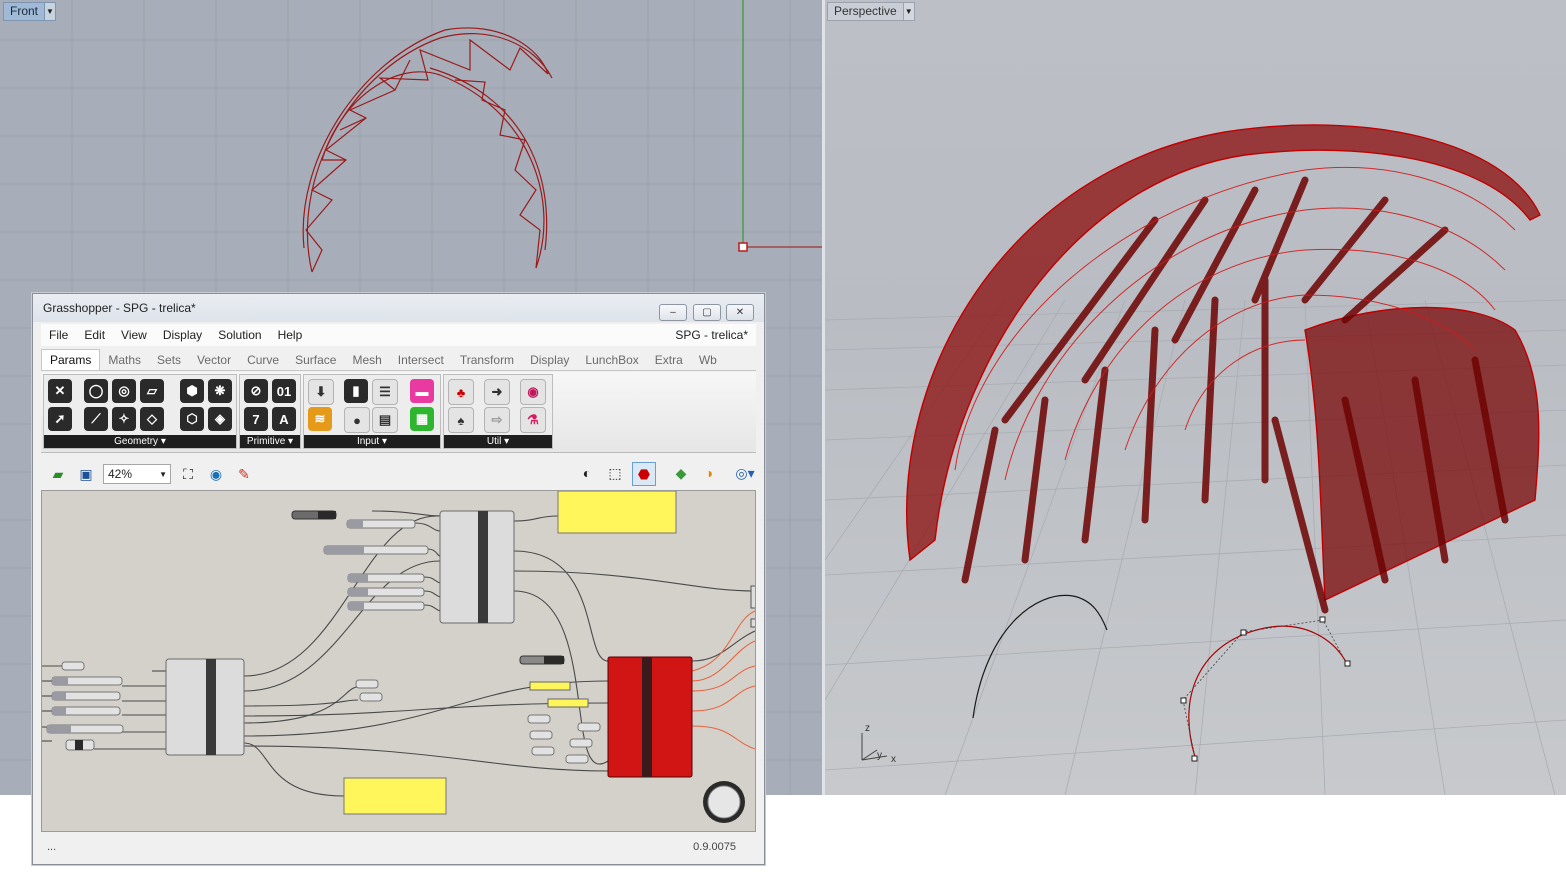 The height and width of the screenshot is (876, 1566). I want to click on status-bar: ... 0.9.0075, so click(398, 847).